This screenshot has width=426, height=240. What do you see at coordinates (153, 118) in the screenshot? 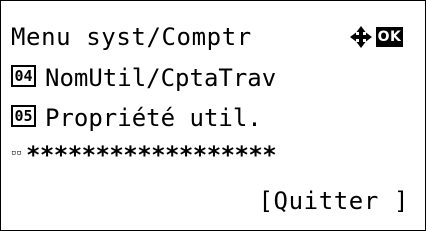
I see `menu-item-label: Propriété util.` at bounding box center [153, 118].